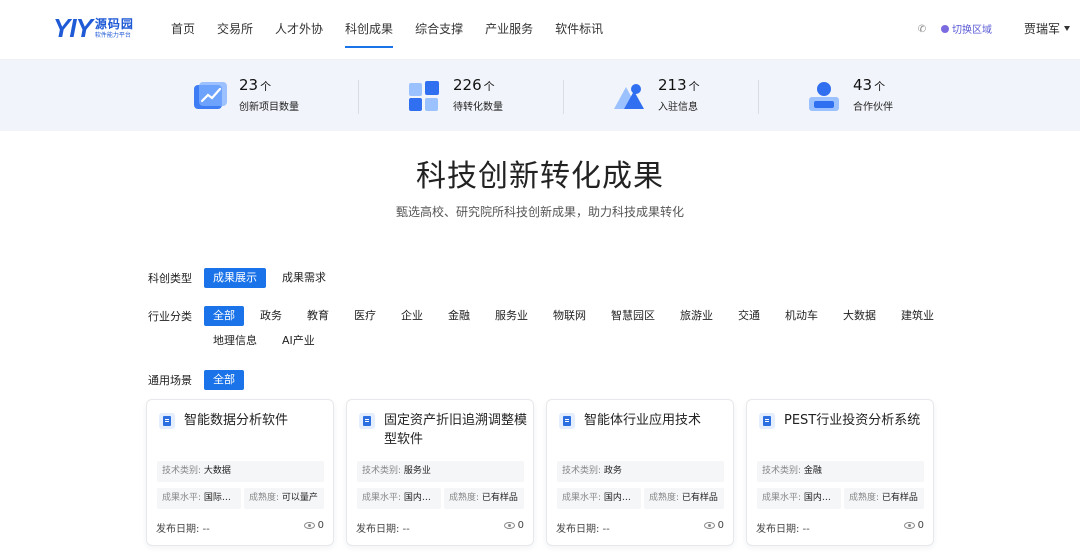  I want to click on card-title: PEST行业投资分析系统, so click(857, 420).